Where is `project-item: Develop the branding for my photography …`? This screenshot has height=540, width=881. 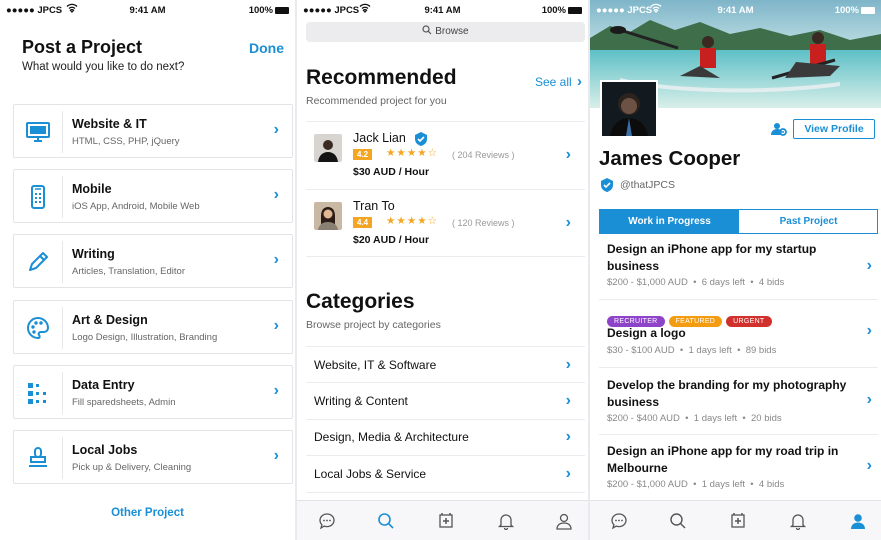
project-item: Develop the branding for my photography … is located at coordinates (738, 401).